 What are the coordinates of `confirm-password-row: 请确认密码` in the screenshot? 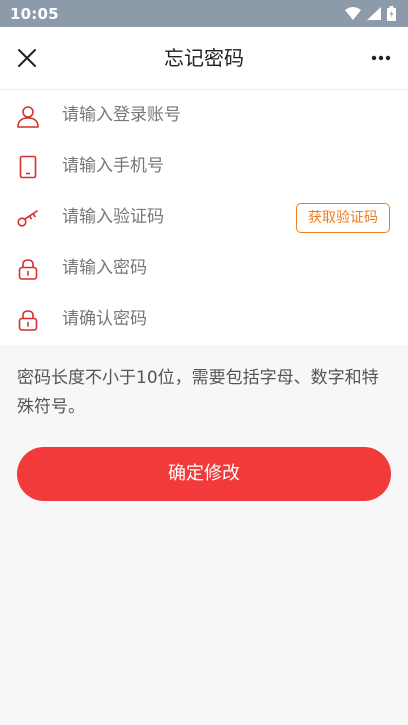 It's located at (204, 319).